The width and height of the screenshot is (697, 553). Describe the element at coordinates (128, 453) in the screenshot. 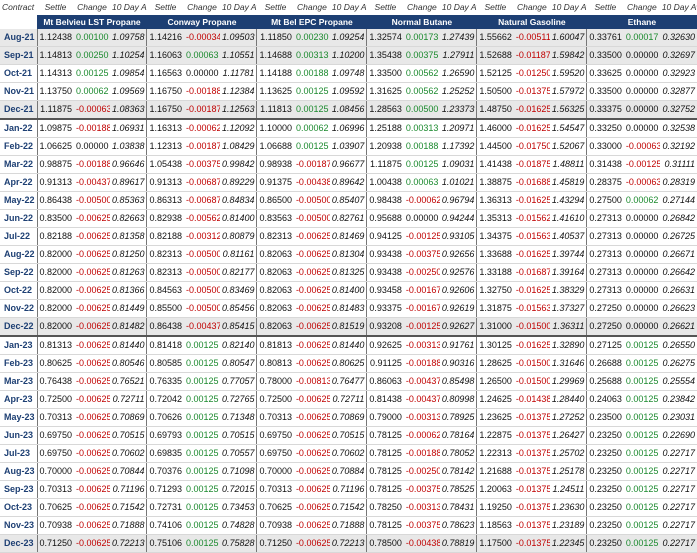

I see `ten-day-avg-cell: 0.70602` at that location.